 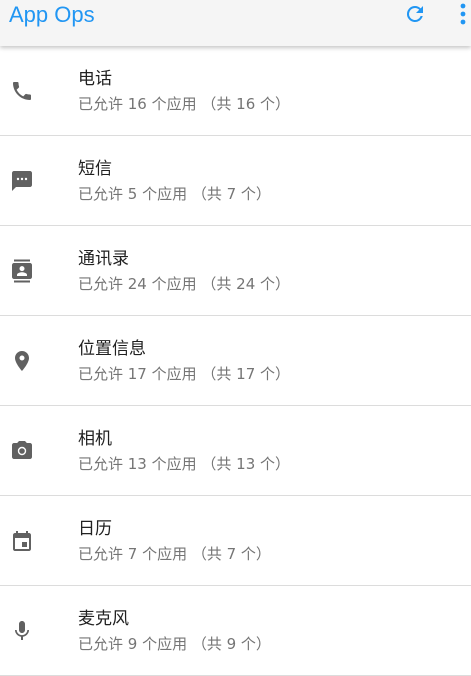 I want to click on refresh-icon, so click(x=415, y=14).